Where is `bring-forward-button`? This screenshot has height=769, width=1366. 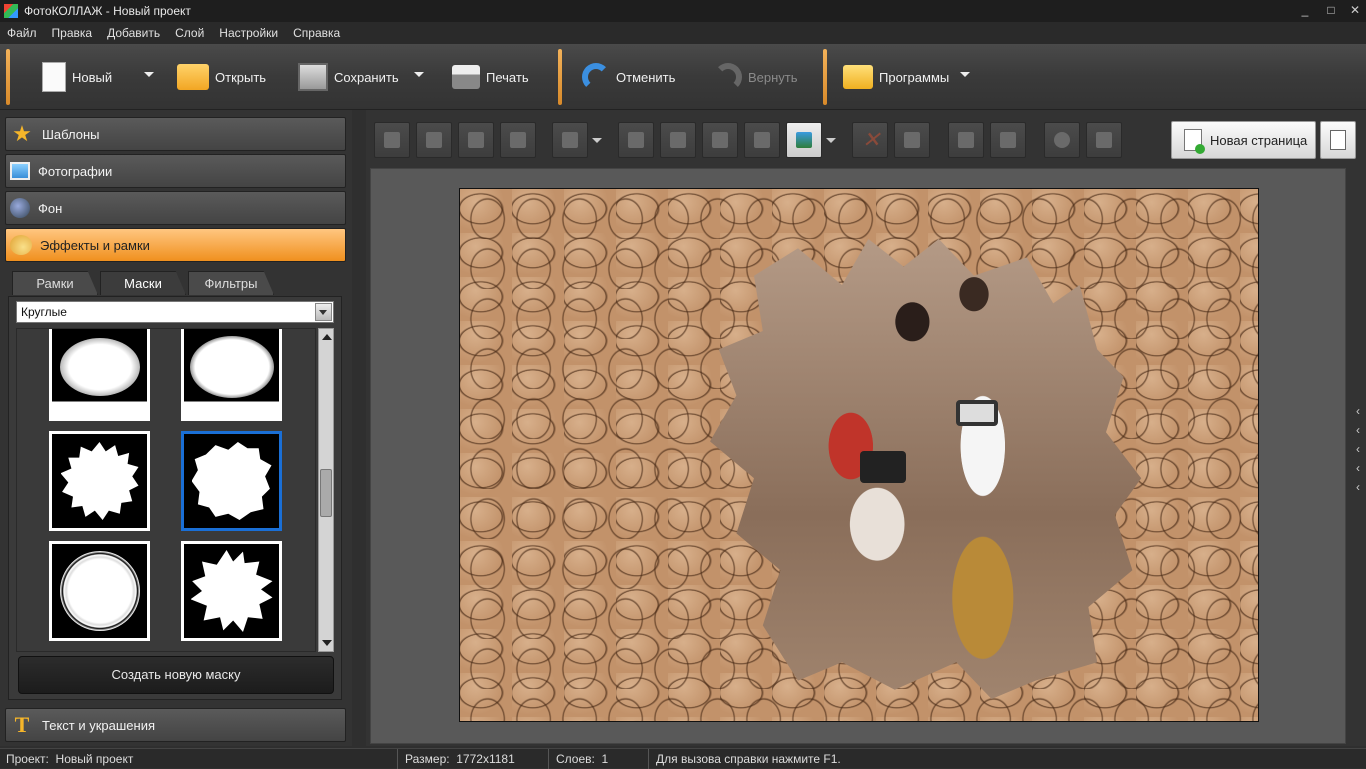
bring-forward-button is located at coordinates (434, 140).